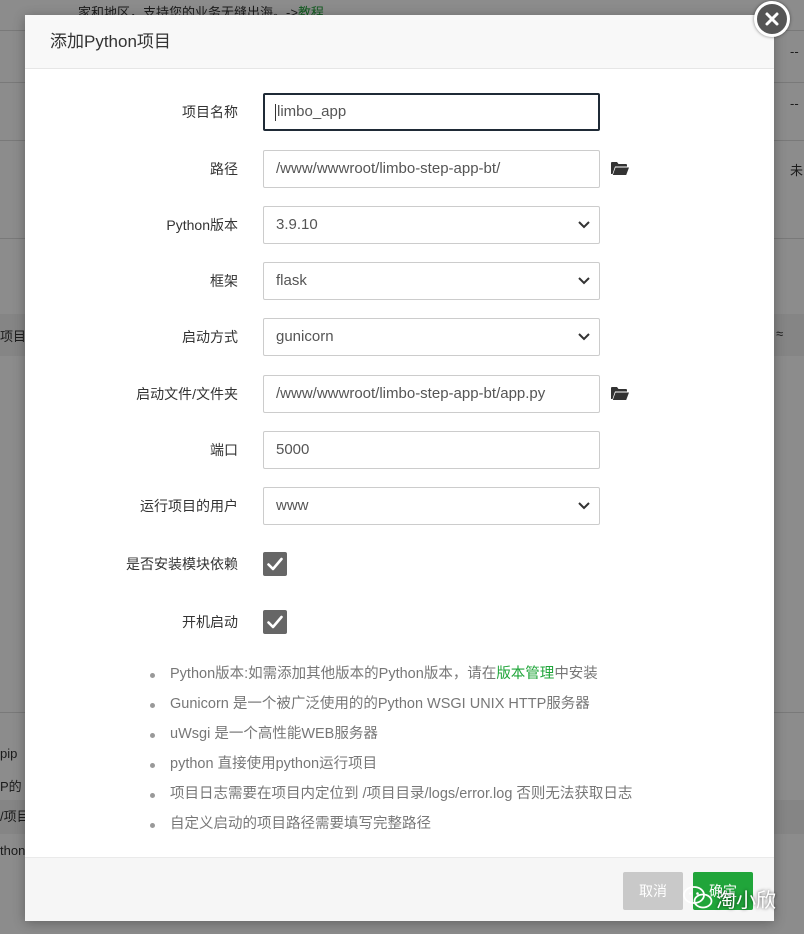 The height and width of the screenshot is (934, 804). What do you see at coordinates (431, 337) in the screenshot?
I see `startup-mode-select: gunicorn` at bounding box center [431, 337].